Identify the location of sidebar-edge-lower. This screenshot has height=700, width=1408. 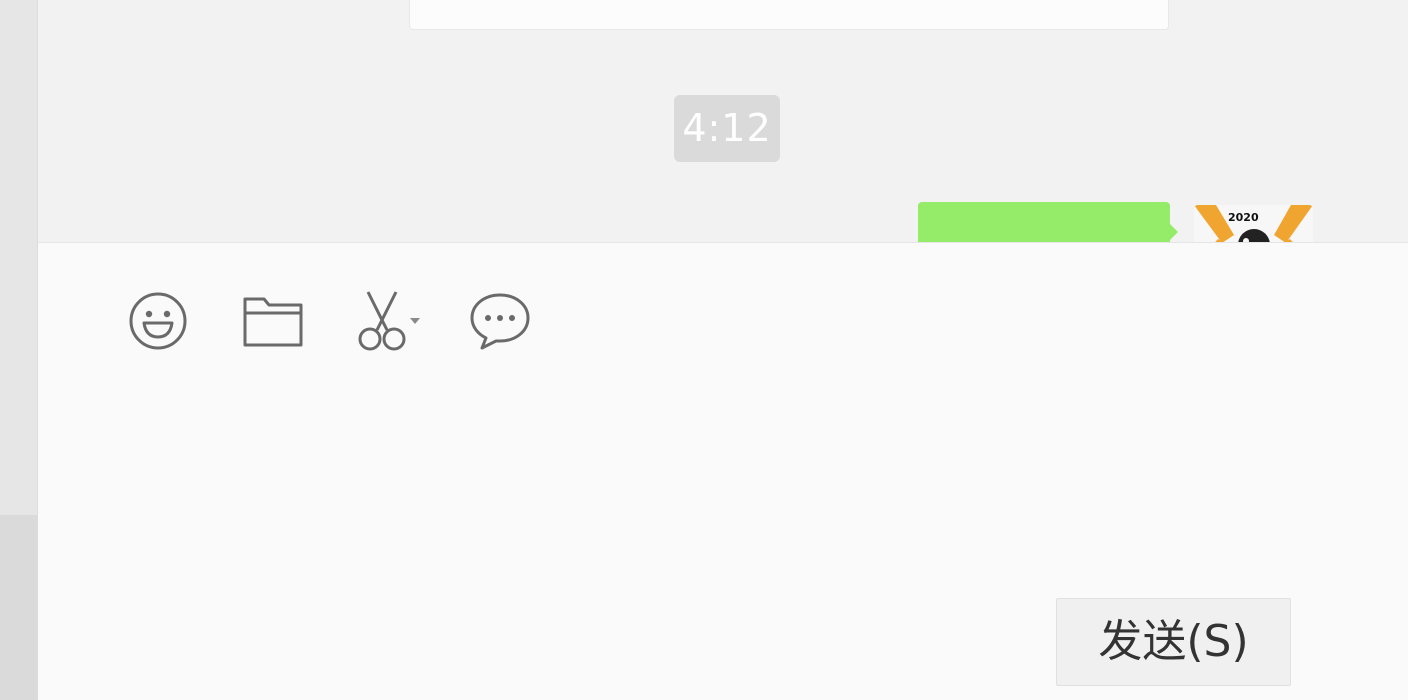
(18, 607).